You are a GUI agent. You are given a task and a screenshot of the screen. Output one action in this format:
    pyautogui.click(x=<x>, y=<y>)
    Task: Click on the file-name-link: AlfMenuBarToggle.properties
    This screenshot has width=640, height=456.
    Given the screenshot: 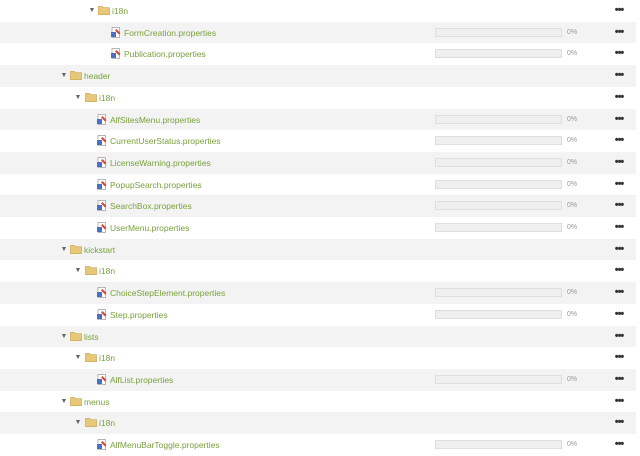 What is the action you would take?
    pyautogui.click(x=165, y=445)
    